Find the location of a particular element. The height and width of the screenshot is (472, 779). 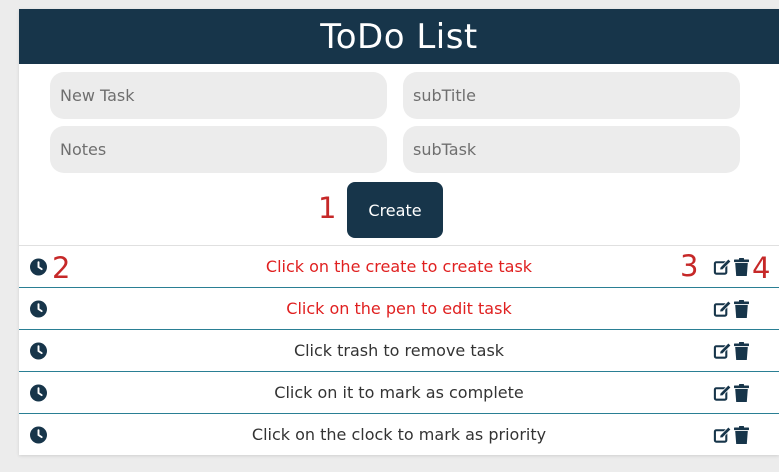

subtitle-input is located at coordinates (571, 95).